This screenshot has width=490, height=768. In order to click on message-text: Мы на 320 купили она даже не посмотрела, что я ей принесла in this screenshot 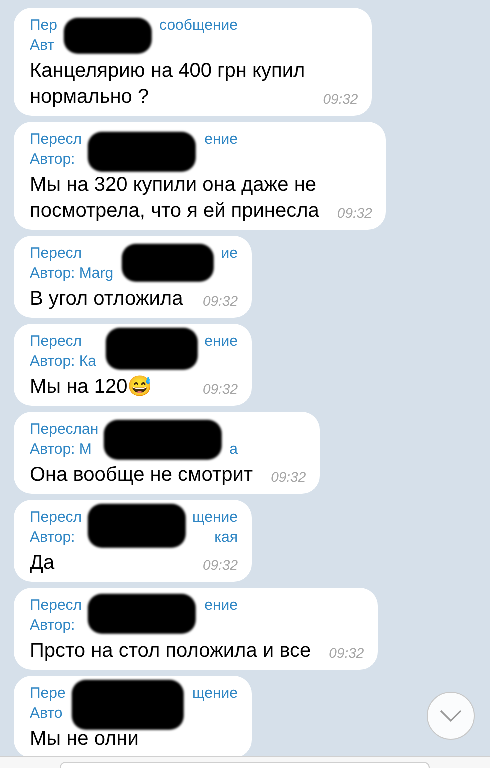, I will do `click(175, 198)`.